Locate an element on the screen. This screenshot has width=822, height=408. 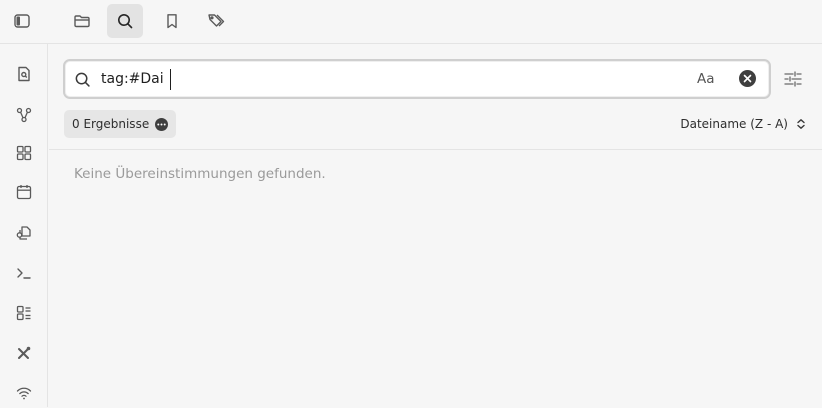
sort-order-select: Dateiname (Z - A) is located at coordinates (743, 124).